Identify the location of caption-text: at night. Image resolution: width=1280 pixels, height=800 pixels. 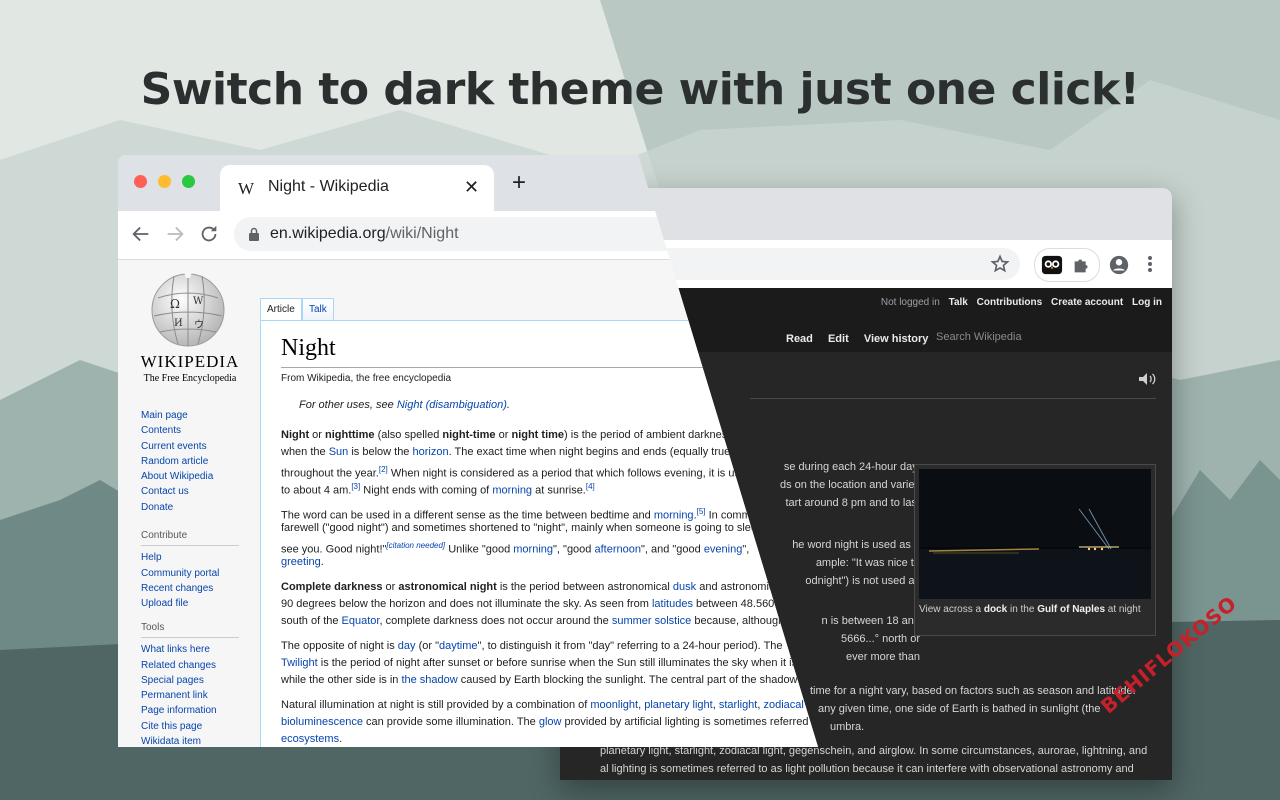
(1123, 609).